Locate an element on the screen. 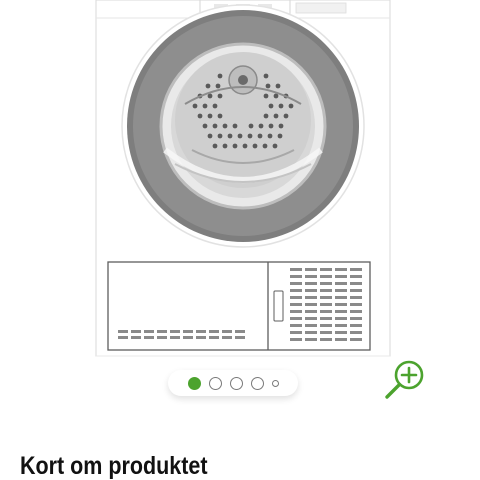 This screenshot has height=480, width=480. carousel-pagination is located at coordinates (233, 383).